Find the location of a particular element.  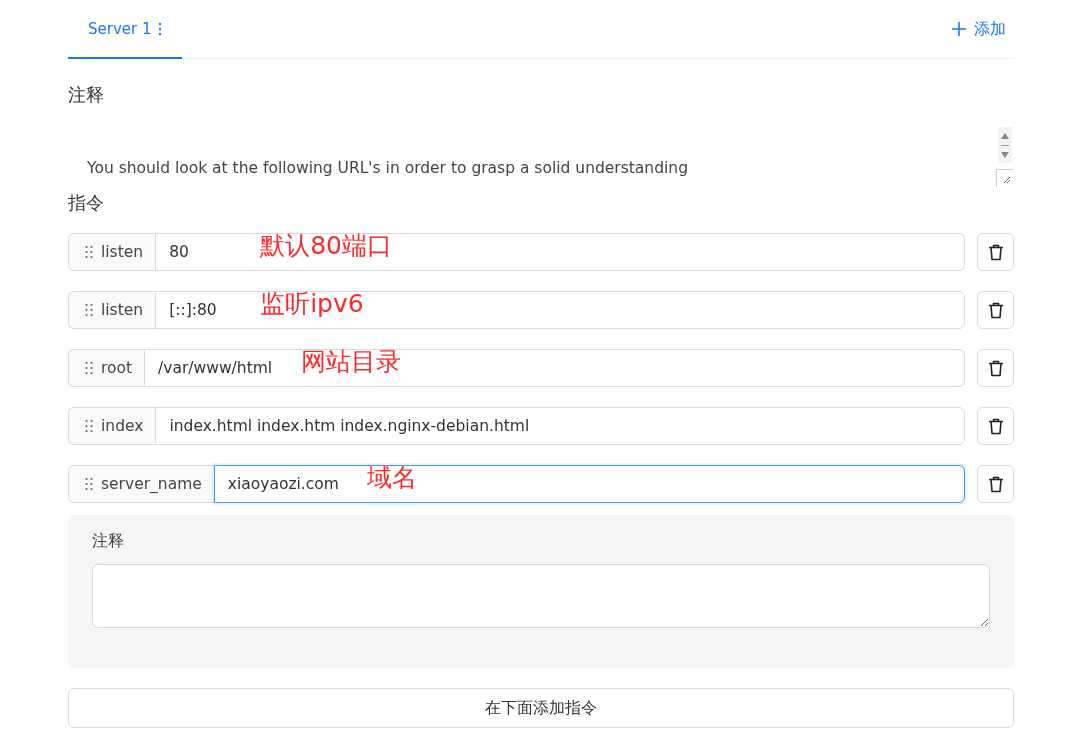

add-button: 添加 is located at coordinates (979, 29).